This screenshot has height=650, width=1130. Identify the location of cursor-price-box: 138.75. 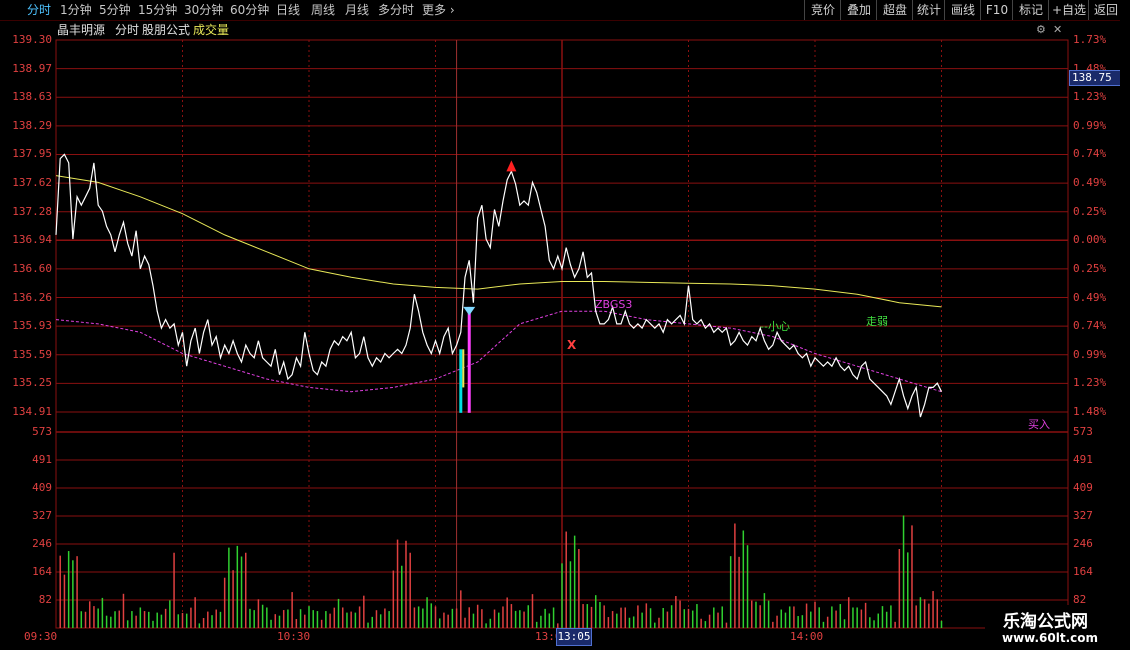
(1096, 78).